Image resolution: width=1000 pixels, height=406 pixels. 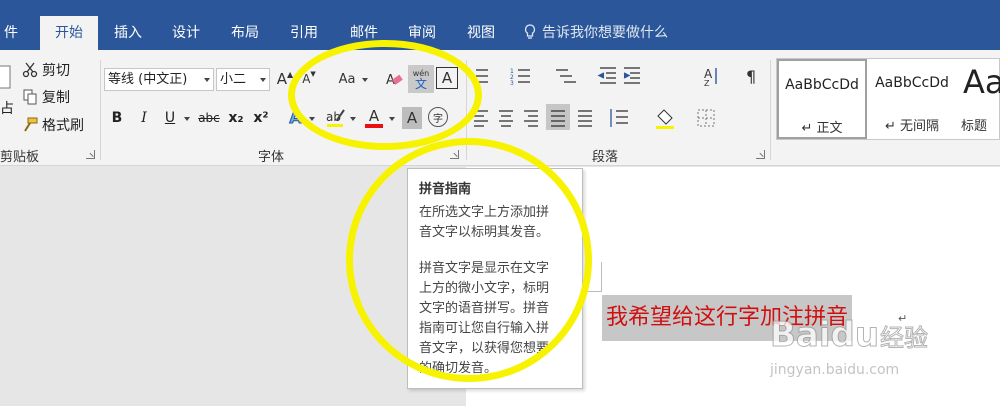 I want to click on style-heading: Aa 标题, so click(x=978, y=99).